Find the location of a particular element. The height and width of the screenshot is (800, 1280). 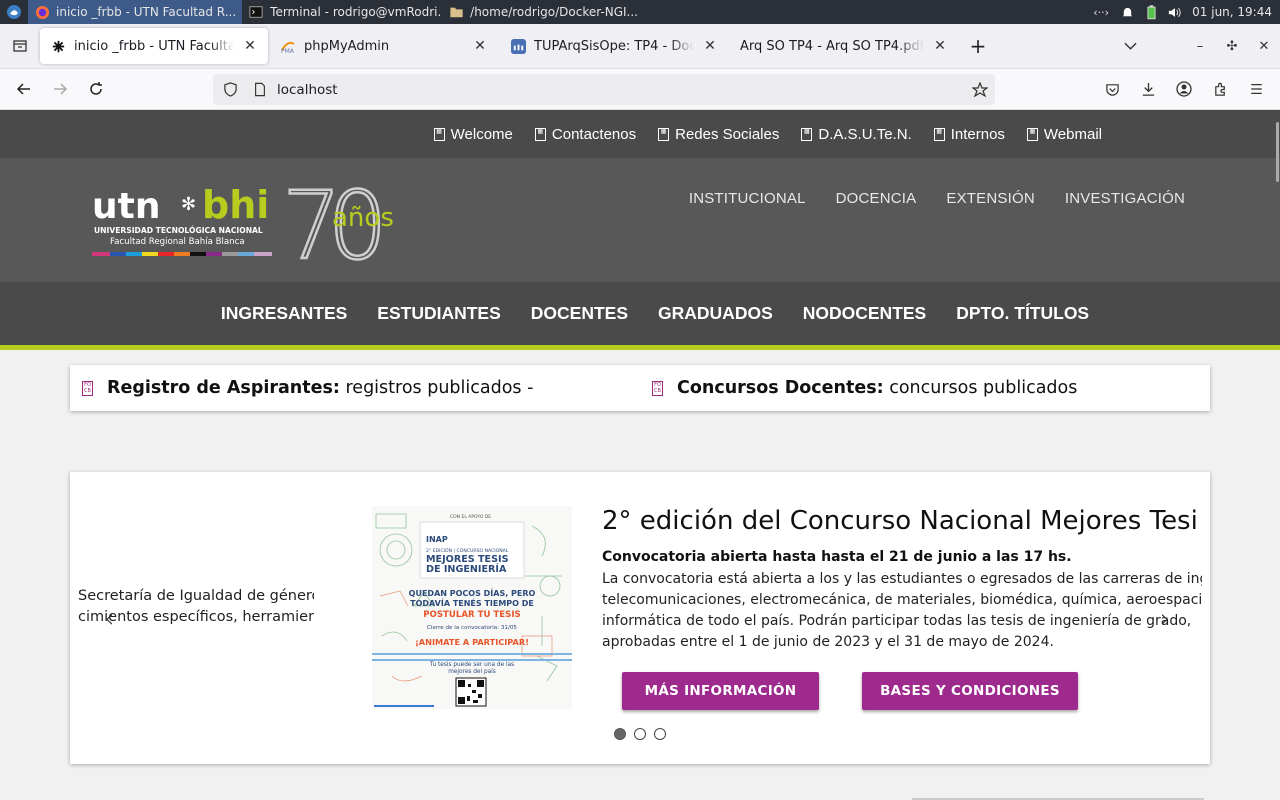

nav-institucional: INSTITUCIONAL is located at coordinates (747, 198).